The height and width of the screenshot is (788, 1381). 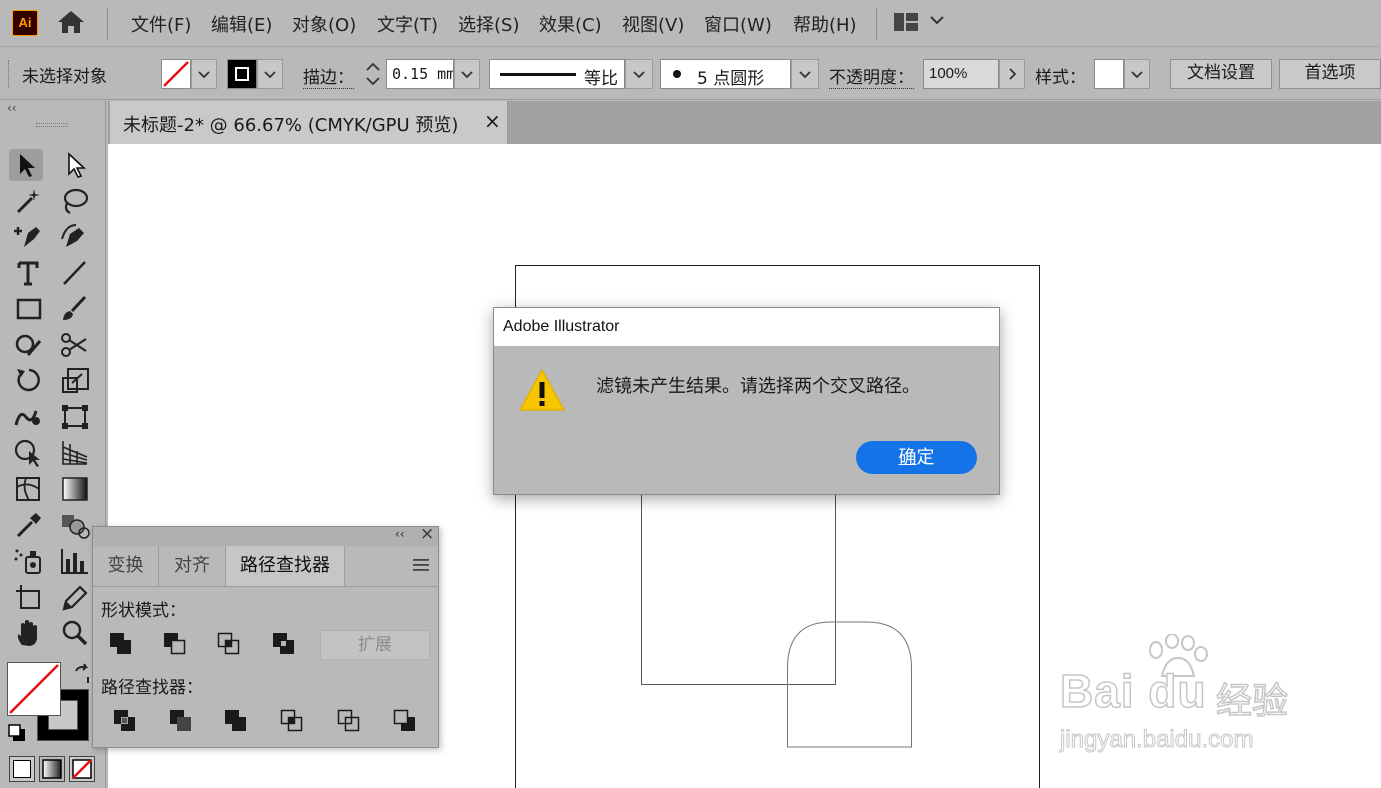 I want to click on panel-menu-icon, so click(x=421, y=565).